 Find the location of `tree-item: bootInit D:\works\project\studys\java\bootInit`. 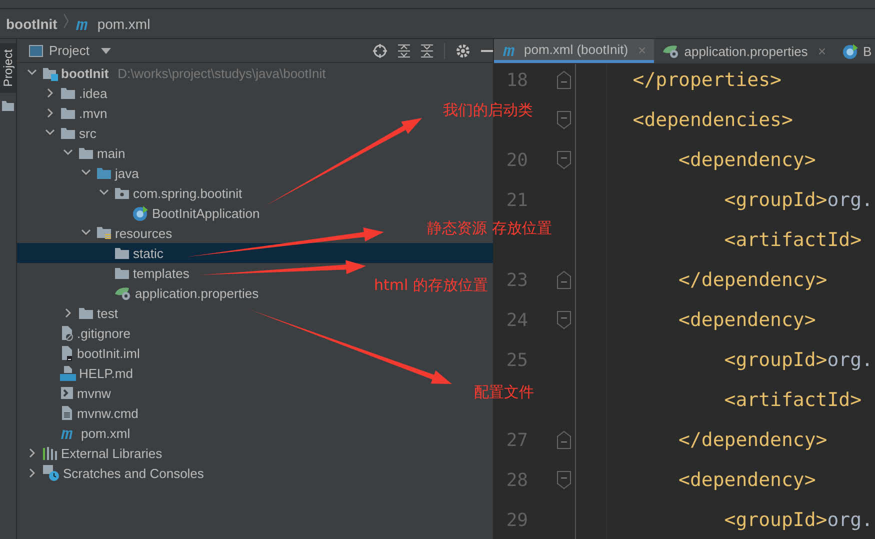

tree-item: bootInit D:\works\project\studys\java\bootInit is located at coordinates (171, 73).